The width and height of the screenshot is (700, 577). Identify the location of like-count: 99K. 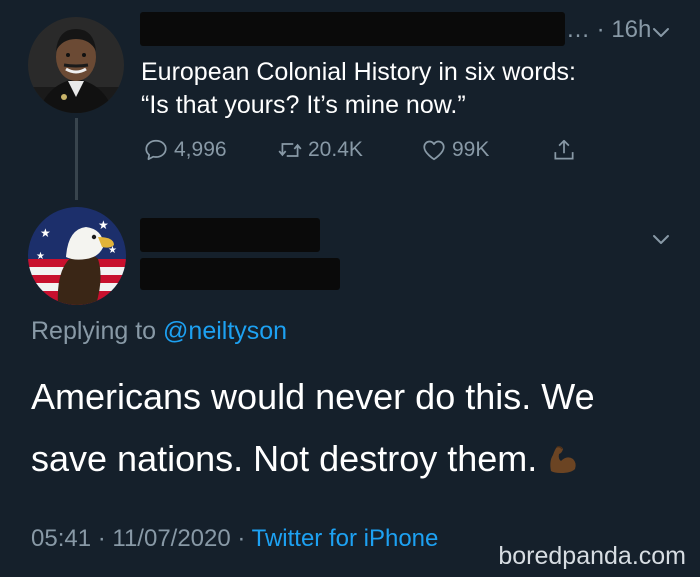
(471, 149).